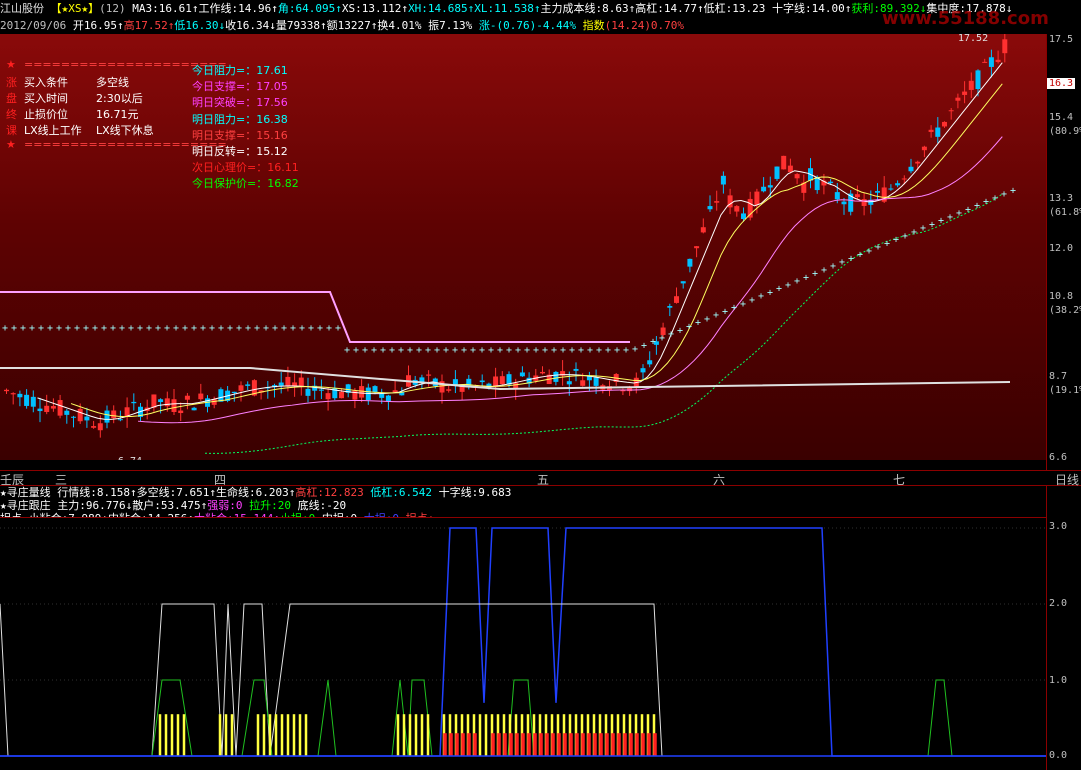 The image size is (1081, 770). Describe the element at coordinates (588, 8) in the screenshot. I see `header-field: 主力成本线:8.63↑` at that location.